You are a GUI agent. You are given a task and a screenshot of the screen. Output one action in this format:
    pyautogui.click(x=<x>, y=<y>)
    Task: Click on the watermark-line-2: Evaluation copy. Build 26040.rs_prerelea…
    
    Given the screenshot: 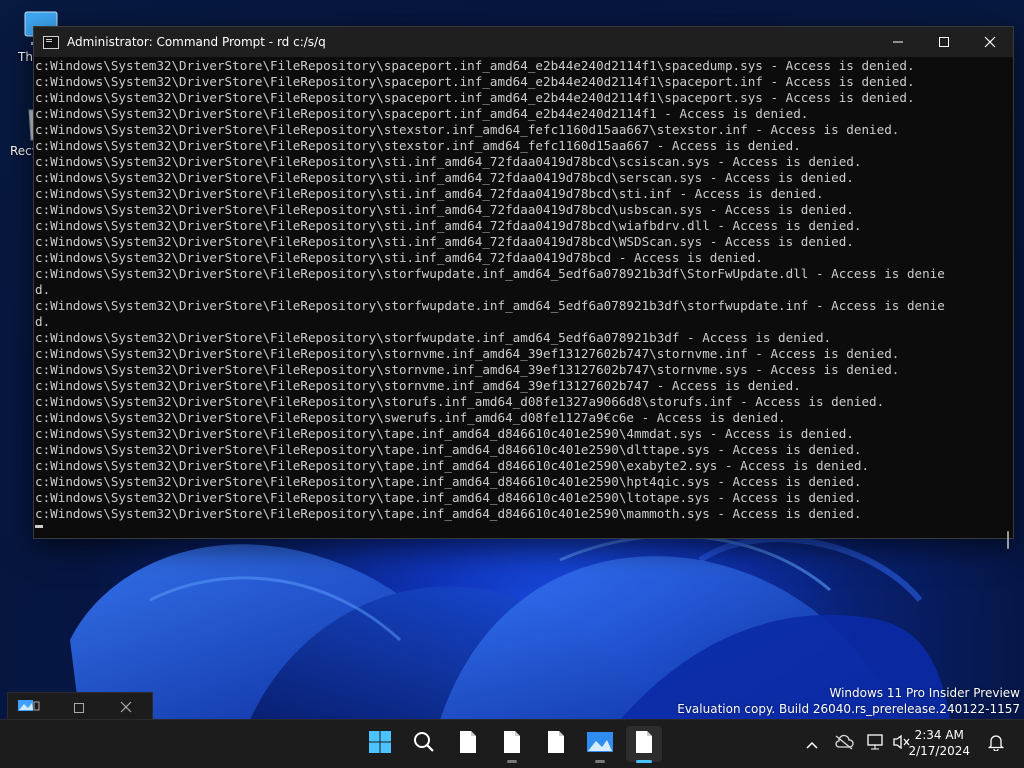 What is the action you would take?
    pyautogui.click(x=848, y=709)
    